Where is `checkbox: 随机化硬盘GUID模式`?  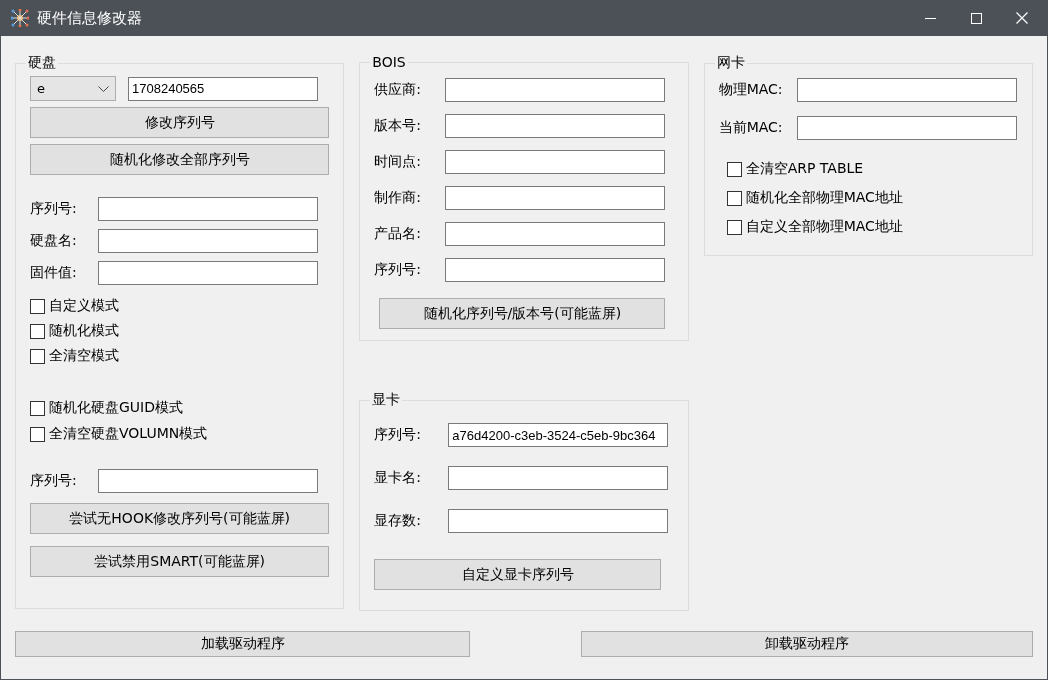 checkbox: 随机化硬盘GUID模式 is located at coordinates (180, 408).